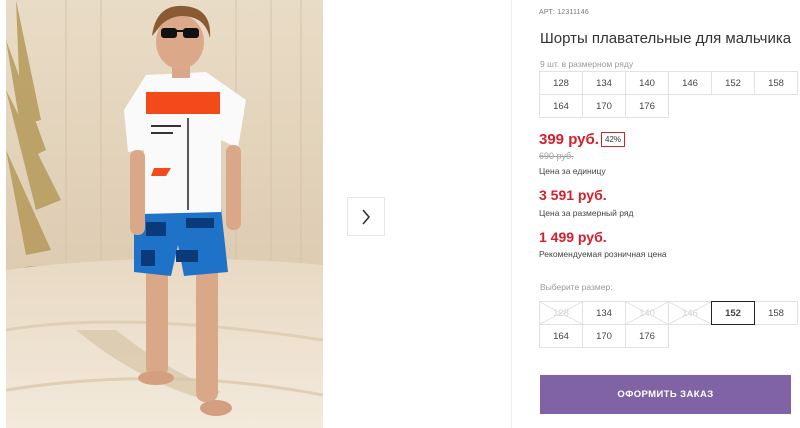  I want to click on discount-badge: 42%, so click(613, 139).